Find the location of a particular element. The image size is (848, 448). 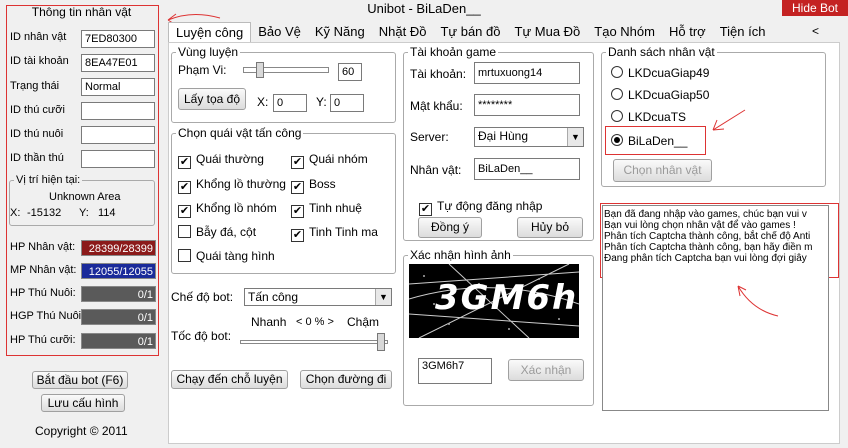

hide-bot-button: Hide Bot is located at coordinates (815, 8).